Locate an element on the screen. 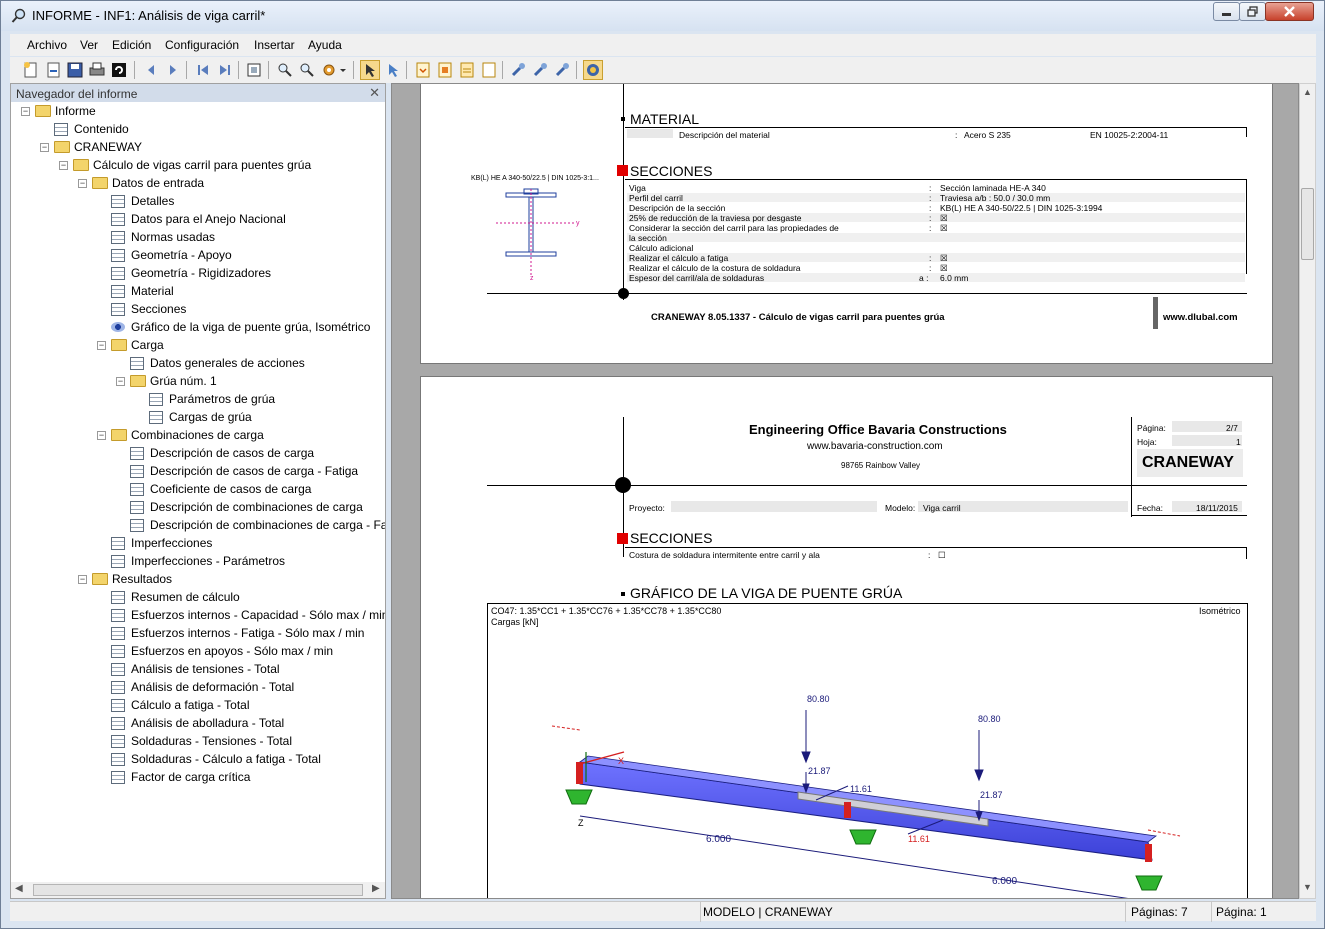  tree-item: Material is located at coordinates (198, 291).